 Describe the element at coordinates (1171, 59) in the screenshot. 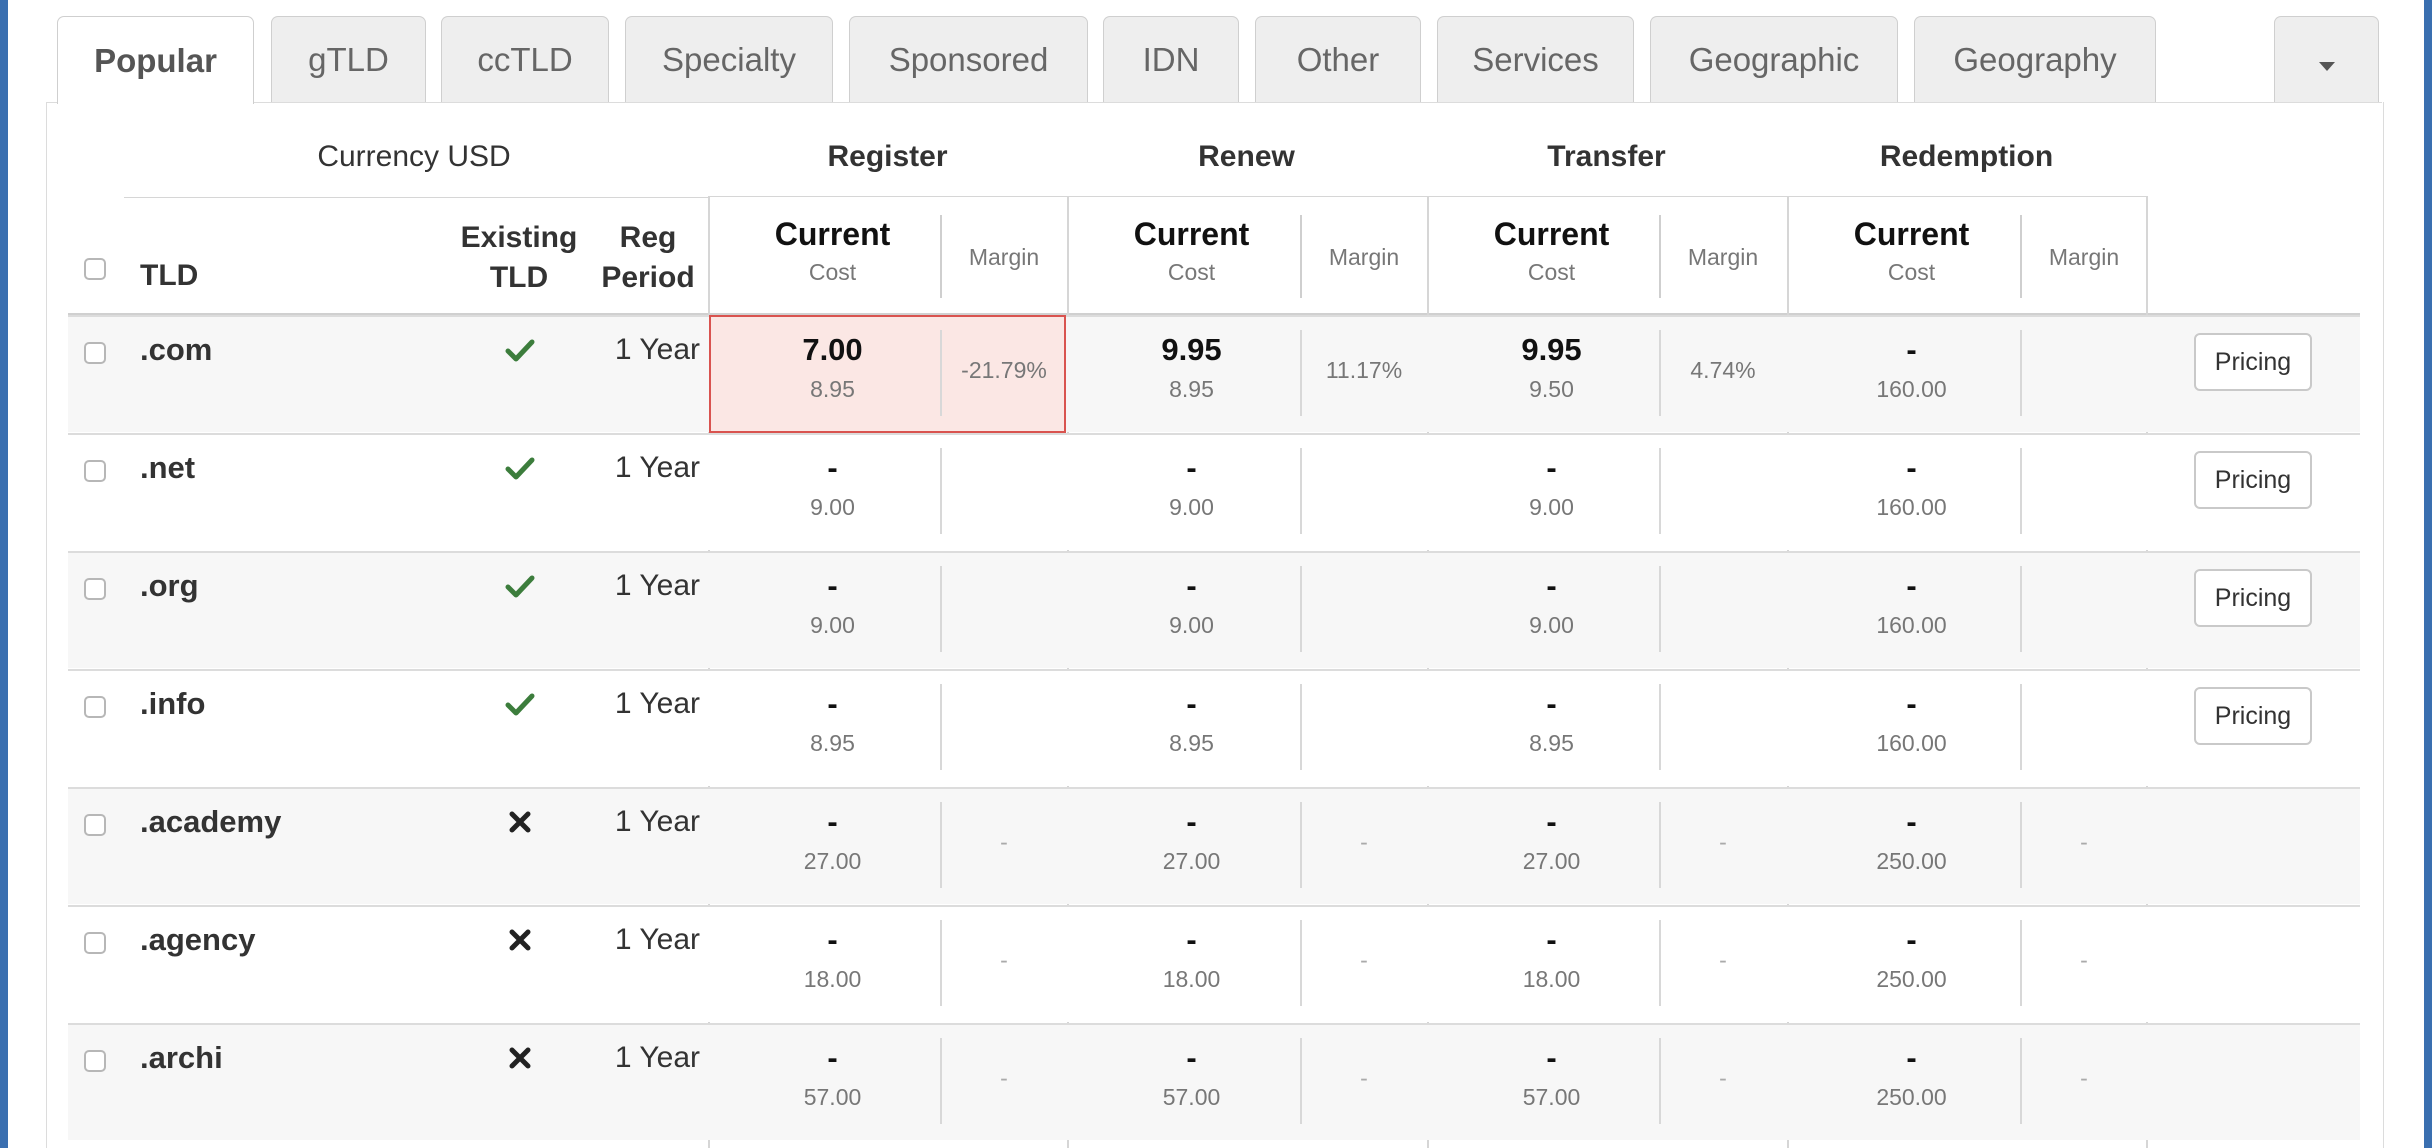

I see `tab-idn: IDN` at that location.